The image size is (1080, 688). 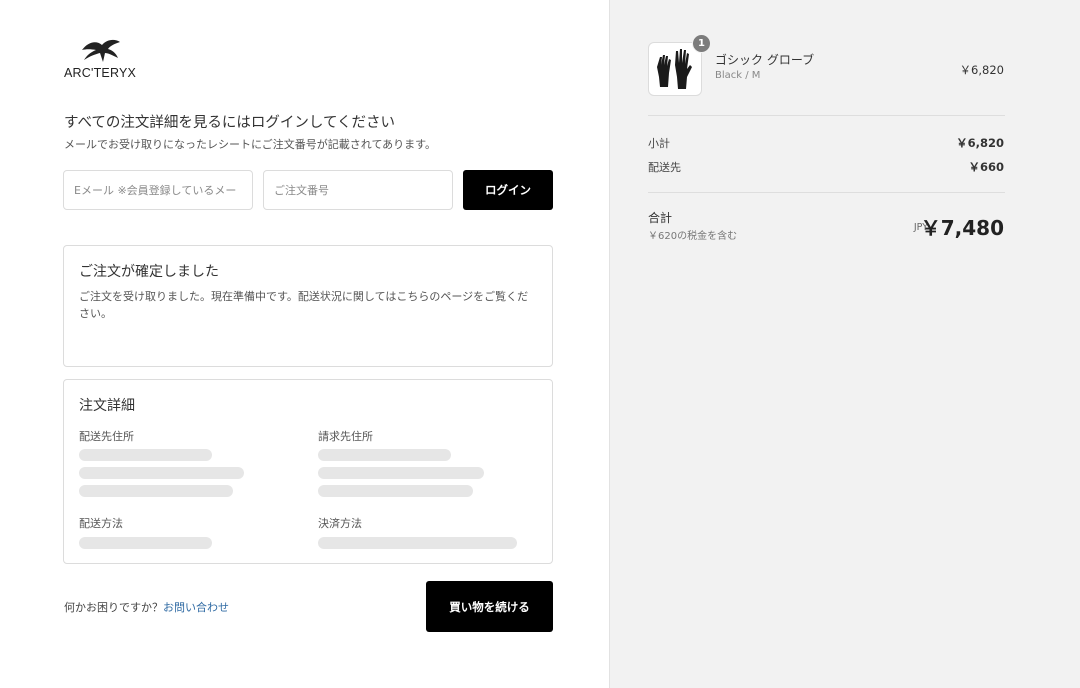 I want to click on shipping-value: ￥660, so click(x=986, y=167).